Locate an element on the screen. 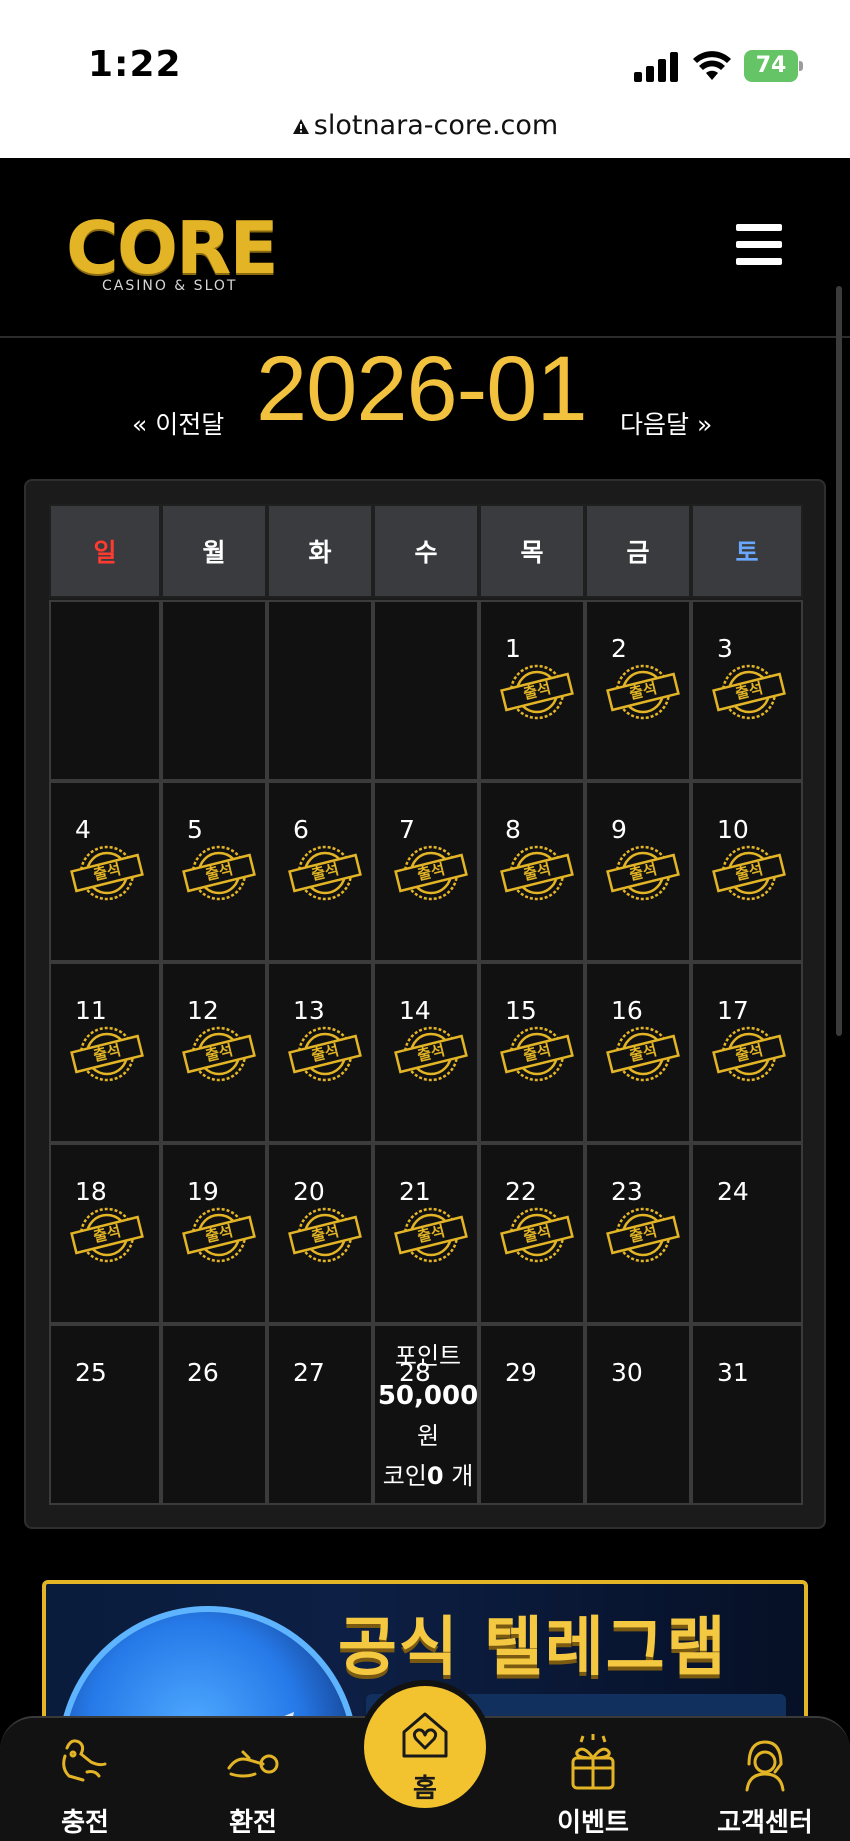  day-number: 30 is located at coordinates (627, 1372).